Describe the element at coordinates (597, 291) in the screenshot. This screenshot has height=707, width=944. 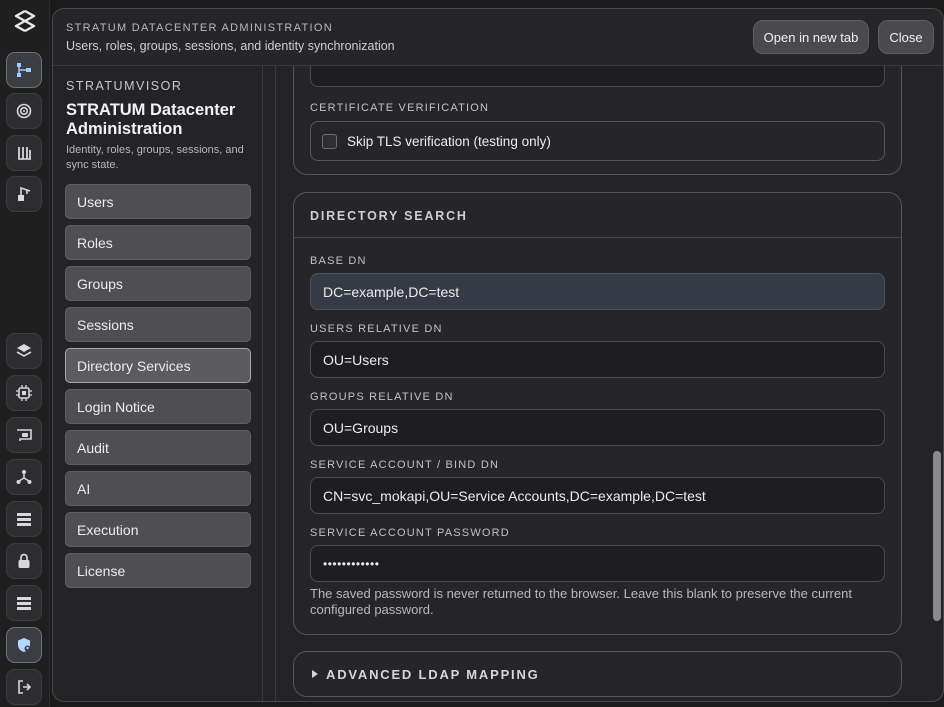
I see `base-dn-input: DC=example,DC=test` at that location.